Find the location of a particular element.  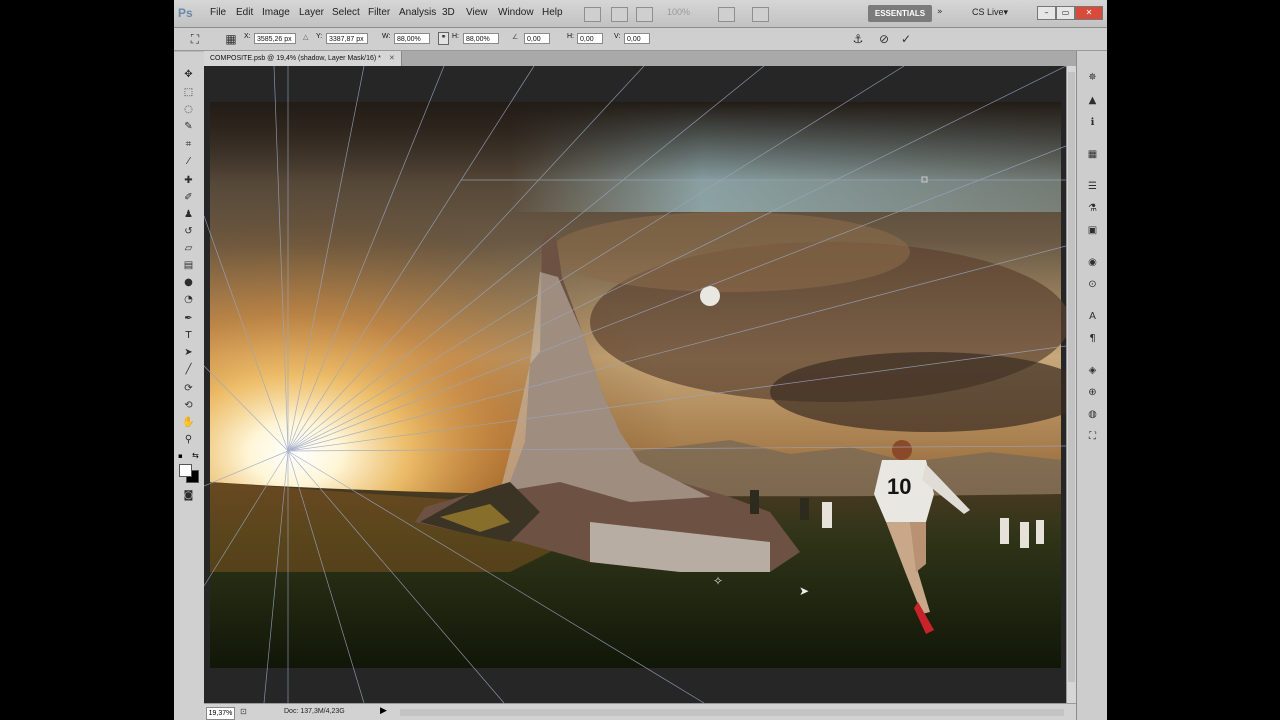

menu-image: Image is located at coordinates (276, 12).